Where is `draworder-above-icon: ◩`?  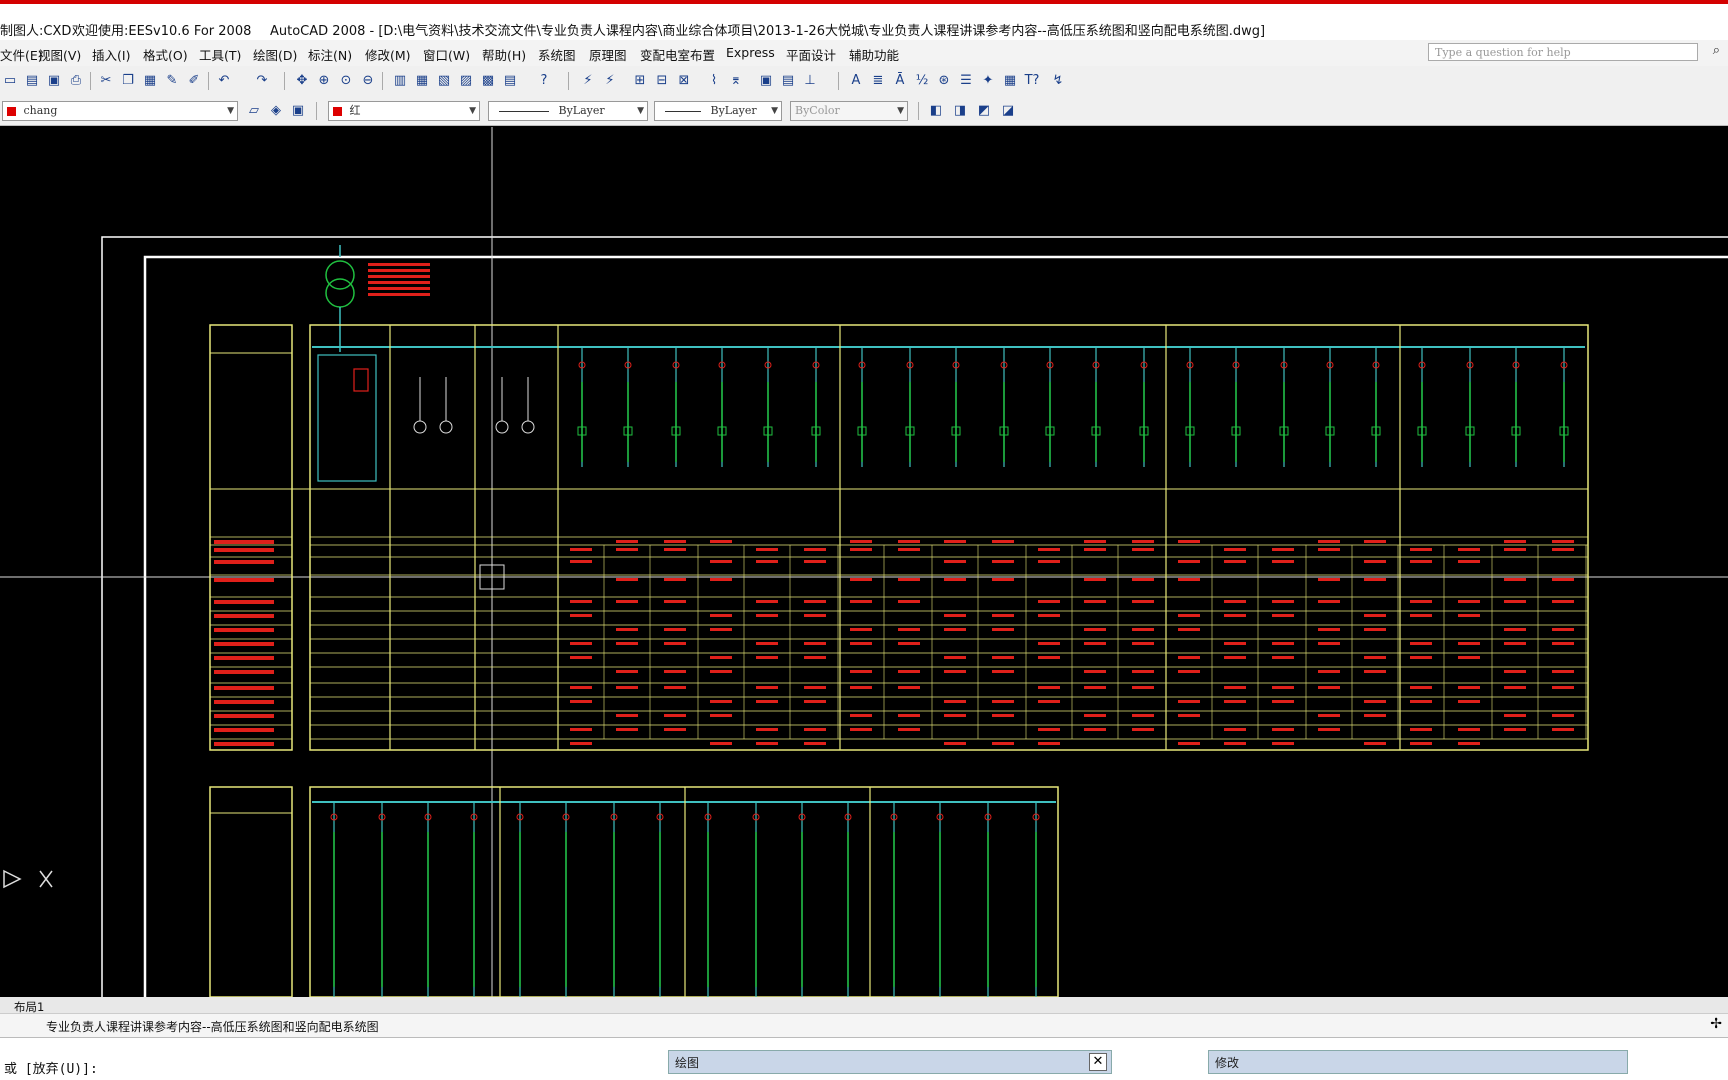
draworder-above-icon: ◩ is located at coordinates (984, 111).